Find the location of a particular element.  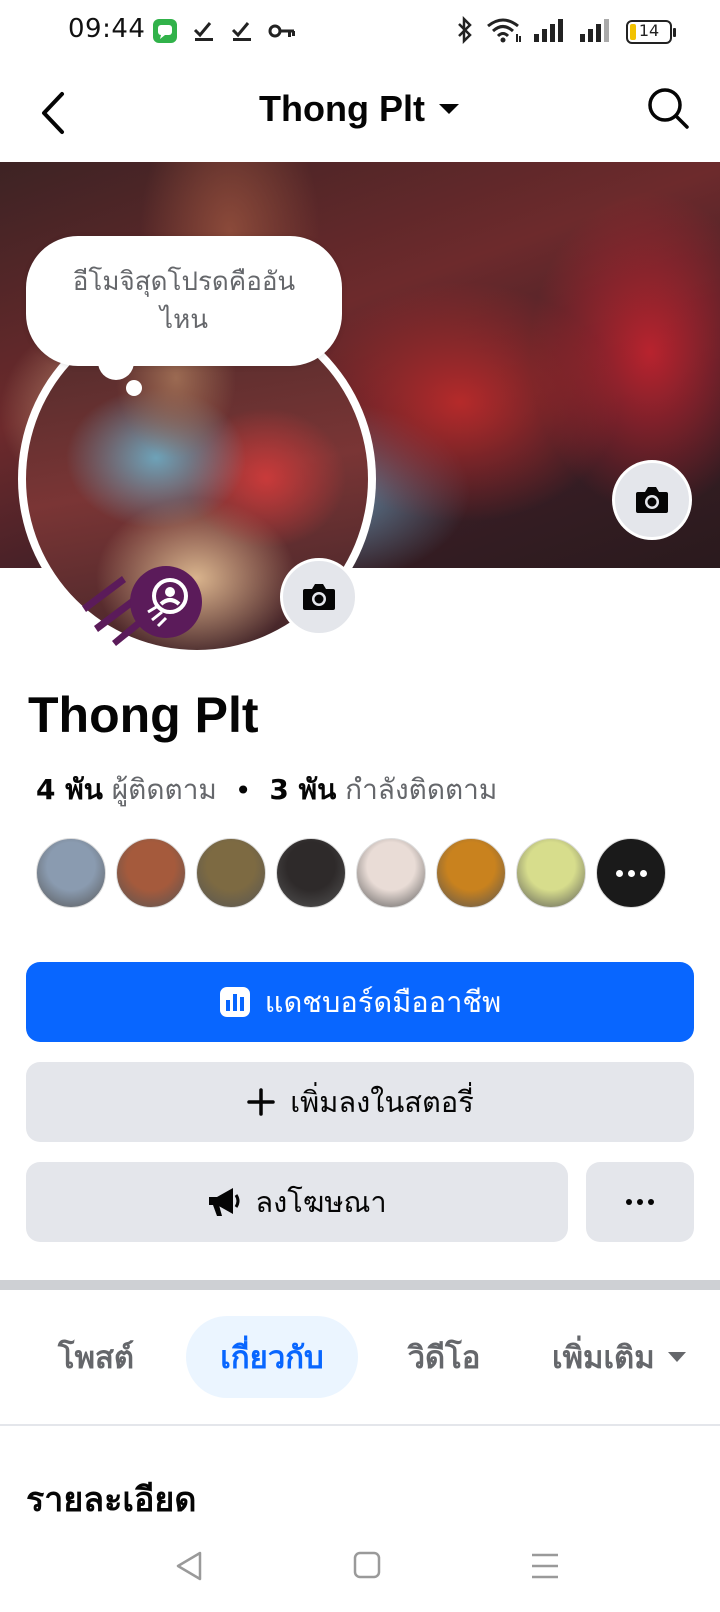

battery-level: 14 is located at coordinates (649, 30).